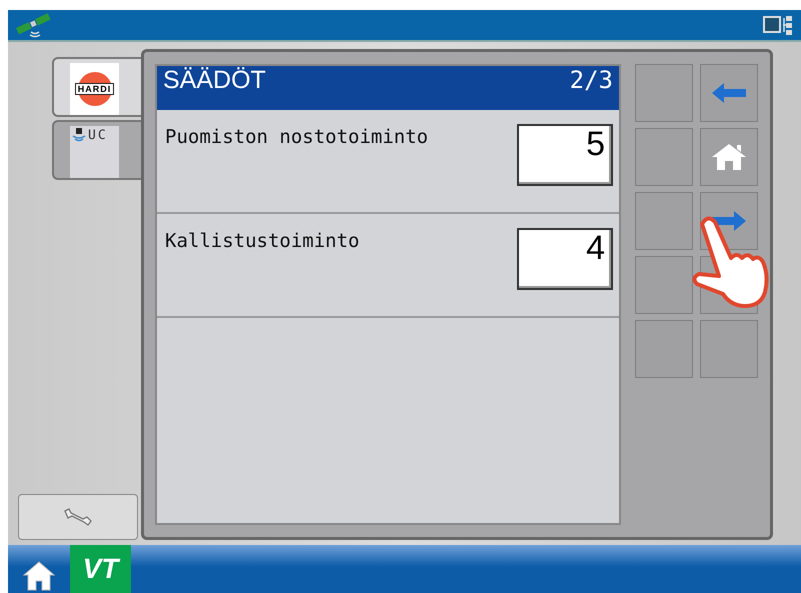 The width and height of the screenshot is (801, 593). Describe the element at coordinates (778, 25) in the screenshot. I see `screen-layout-icon` at that location.